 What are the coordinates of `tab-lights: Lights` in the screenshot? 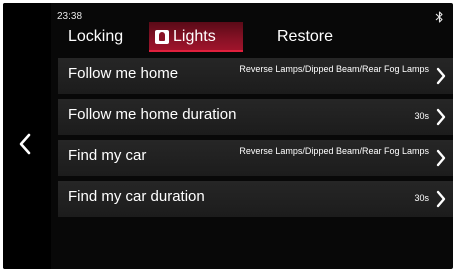 It's located at (196, 37).